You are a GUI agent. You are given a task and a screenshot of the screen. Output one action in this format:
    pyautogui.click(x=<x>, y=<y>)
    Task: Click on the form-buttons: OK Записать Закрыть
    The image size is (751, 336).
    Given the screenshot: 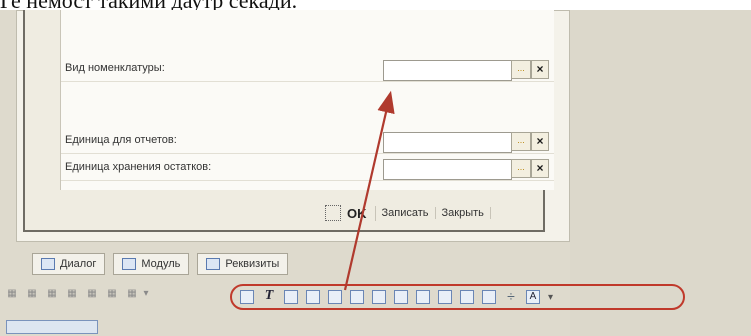 What is the action you would take?
    pyautogui.click(x=408, y=213)
    